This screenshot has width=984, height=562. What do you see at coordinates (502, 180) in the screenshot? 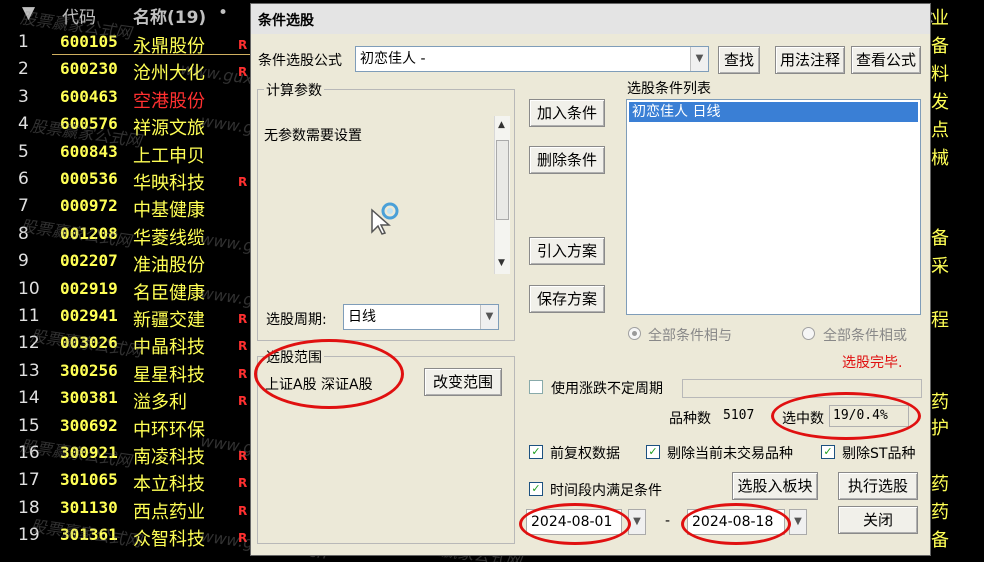
I see `scroll-thumb` at bounding box center [502, 180].